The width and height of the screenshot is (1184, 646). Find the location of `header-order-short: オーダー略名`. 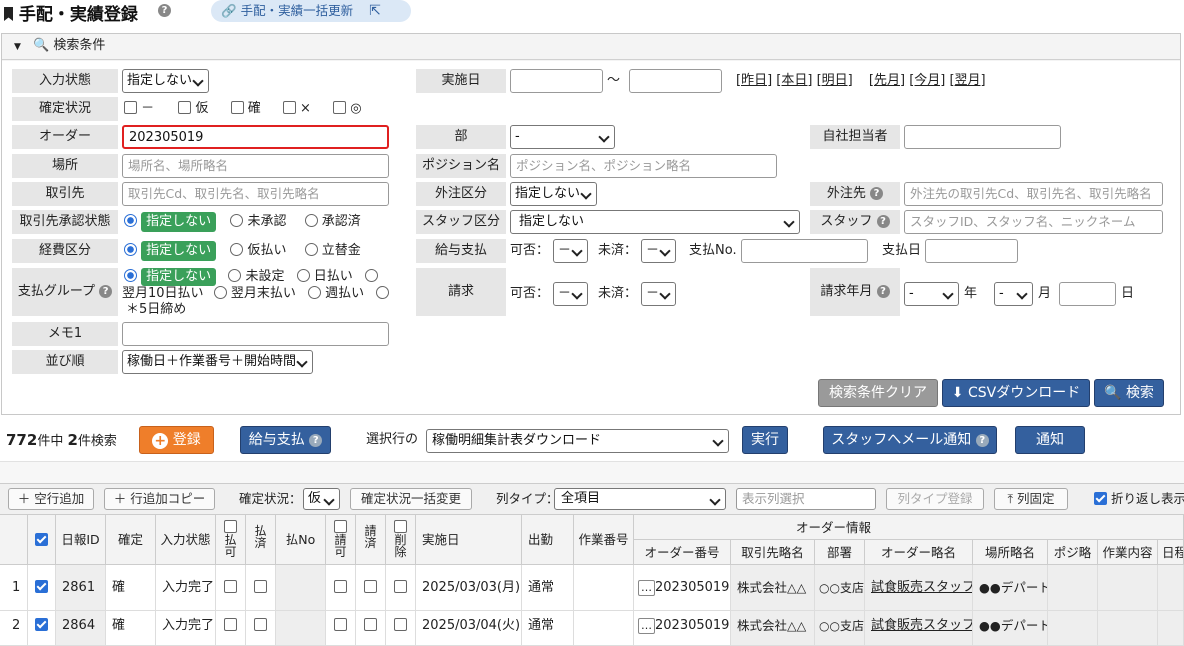

header-order-short: オーダー略名 is located at coordinates (919, 552).